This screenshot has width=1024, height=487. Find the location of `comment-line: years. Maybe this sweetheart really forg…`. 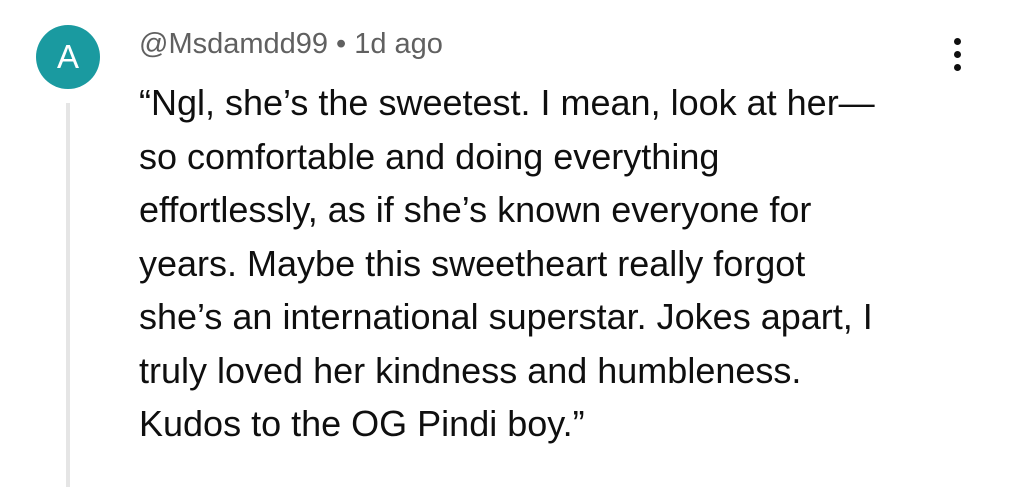

comment-line: years. Maybe this sweetheart really forg… is located at coordinates (472, 263).